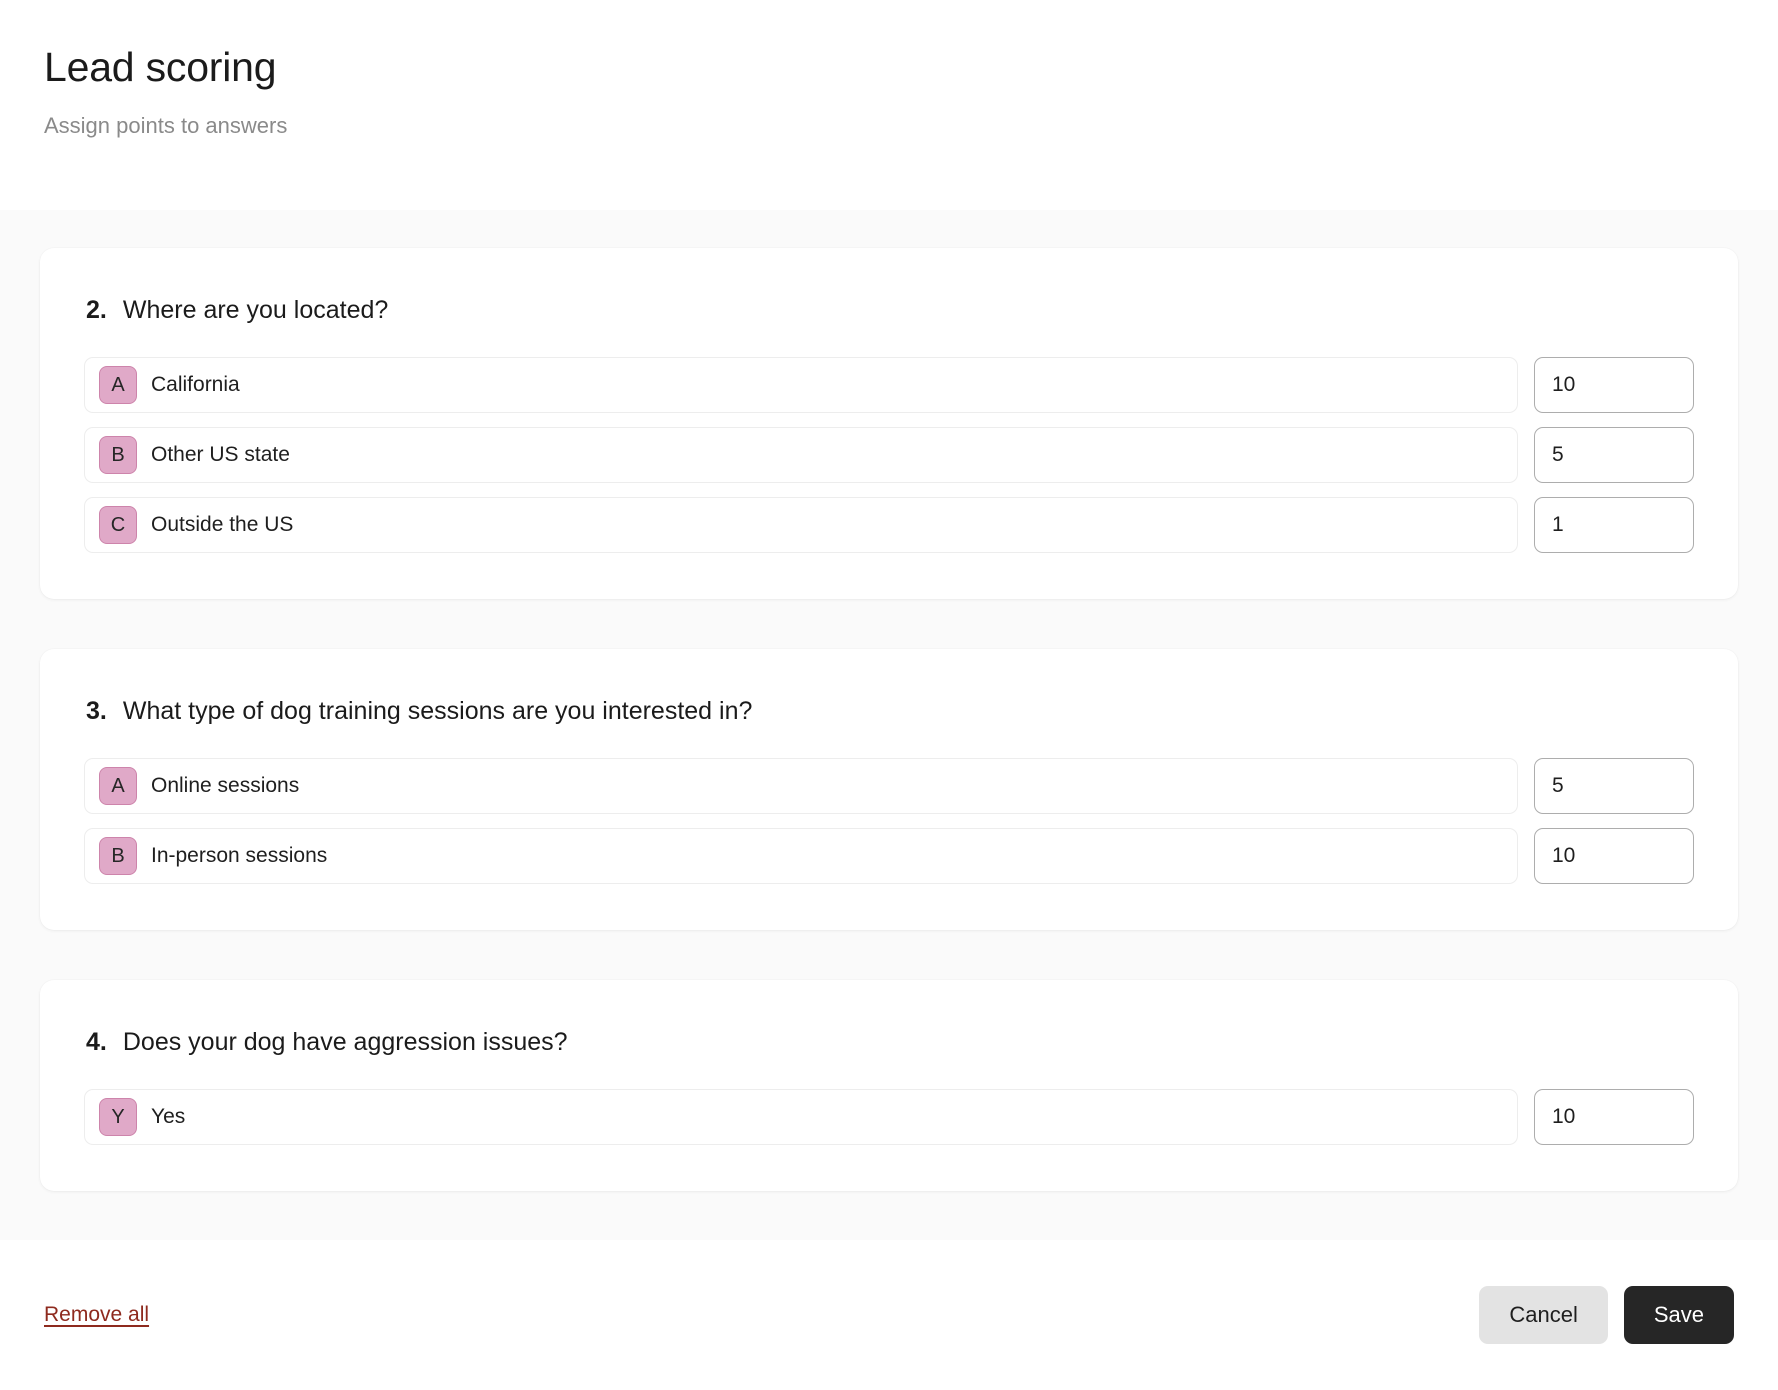 The width and height of the screenshot is (1778, 1390). What do you see at coordinates (239, 855) in the screenshot?
I see `answer-label: In-person sessions` at bounding box center [239, 855].